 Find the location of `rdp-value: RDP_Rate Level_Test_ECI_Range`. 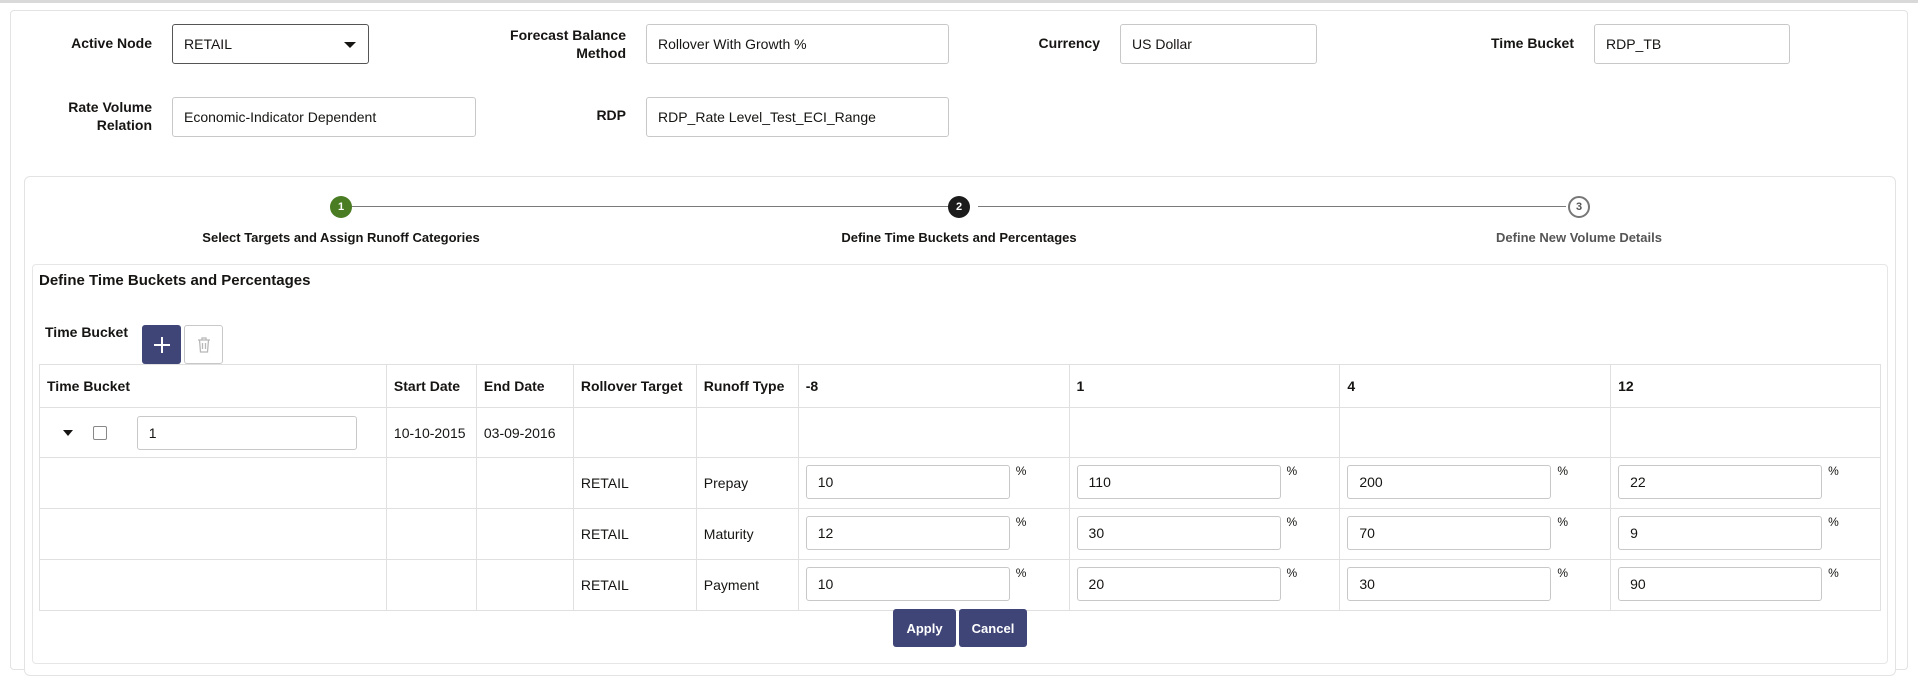

rdp-value: RDP_Rate Level_Test_ECI_Range is located at coordinates (767, 117).